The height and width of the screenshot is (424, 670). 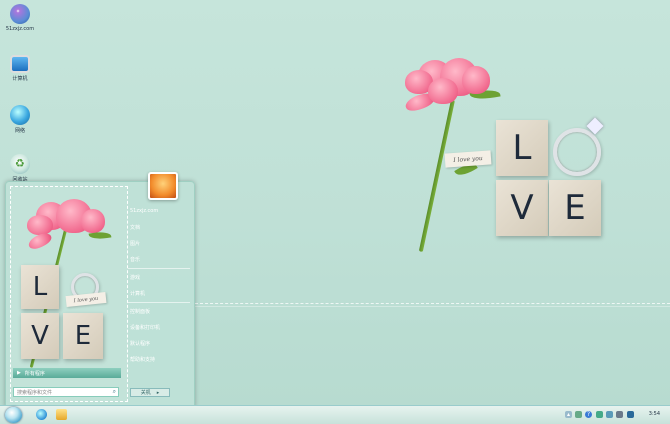 What do you see at coordinates (568, 414) in the screenshot?
I see `tray-arrow-icon: ▴` at bounding box center [568, 414].